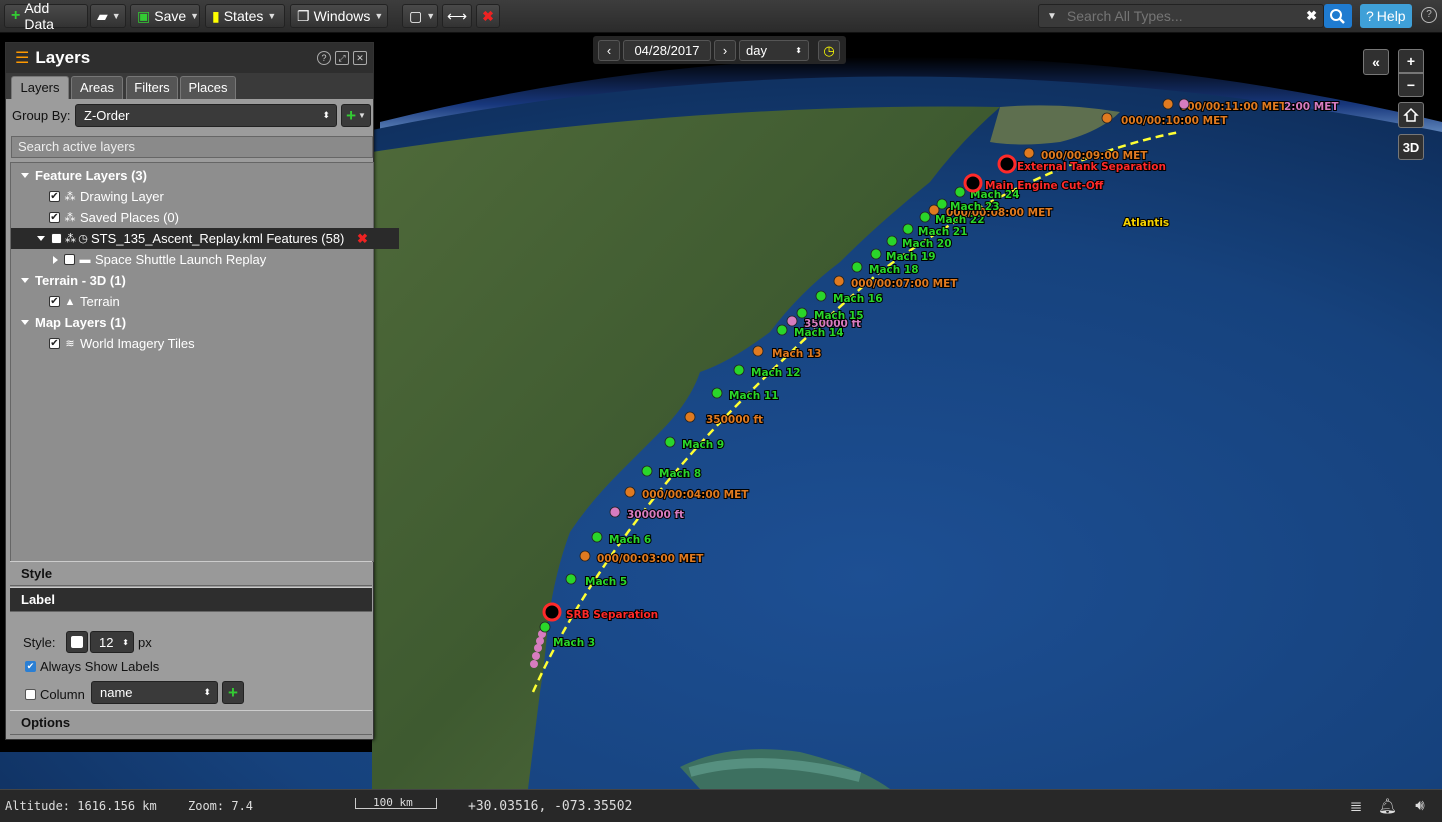 This screenshot has width=1442, height=822. I want to click on search-input, so click(1181, 16).